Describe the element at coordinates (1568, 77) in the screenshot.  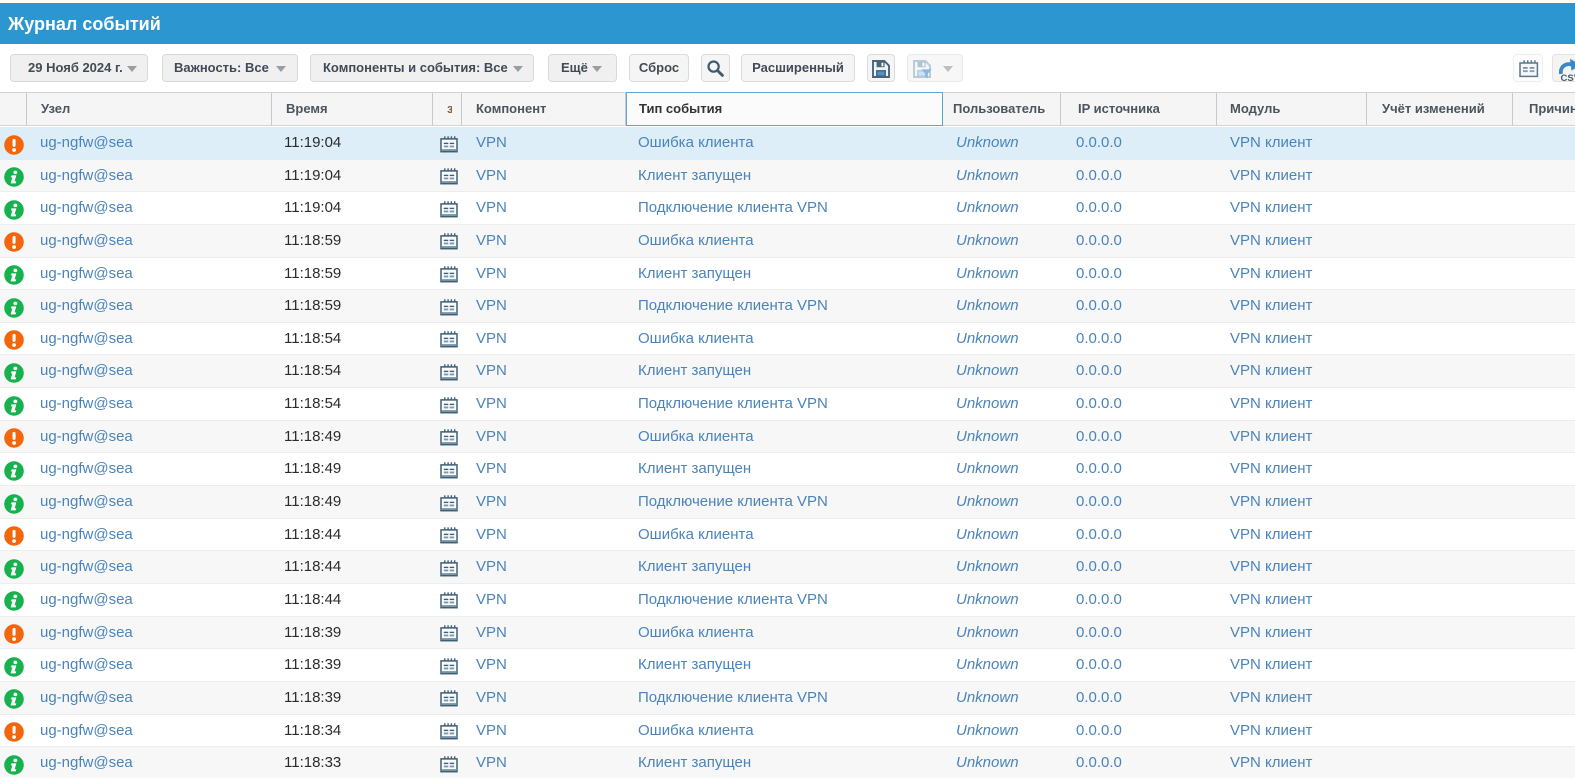
I see `svg-text: CSV` at that location.